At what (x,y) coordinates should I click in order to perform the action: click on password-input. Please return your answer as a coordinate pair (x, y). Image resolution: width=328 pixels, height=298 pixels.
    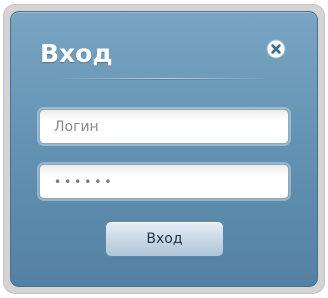
    Looking at the image, I should click on (164, 181).